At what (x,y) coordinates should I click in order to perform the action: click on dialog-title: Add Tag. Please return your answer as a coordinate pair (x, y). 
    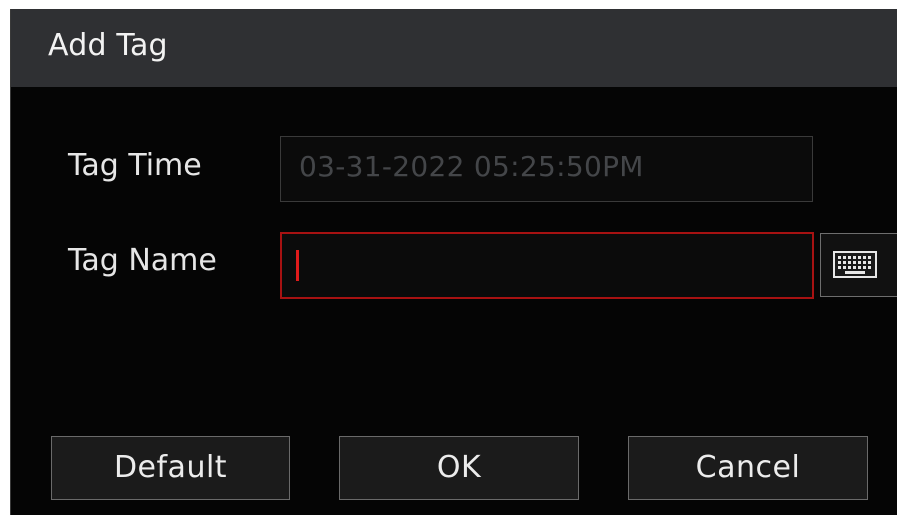
    Looking at the image, I should click on (108, 45).